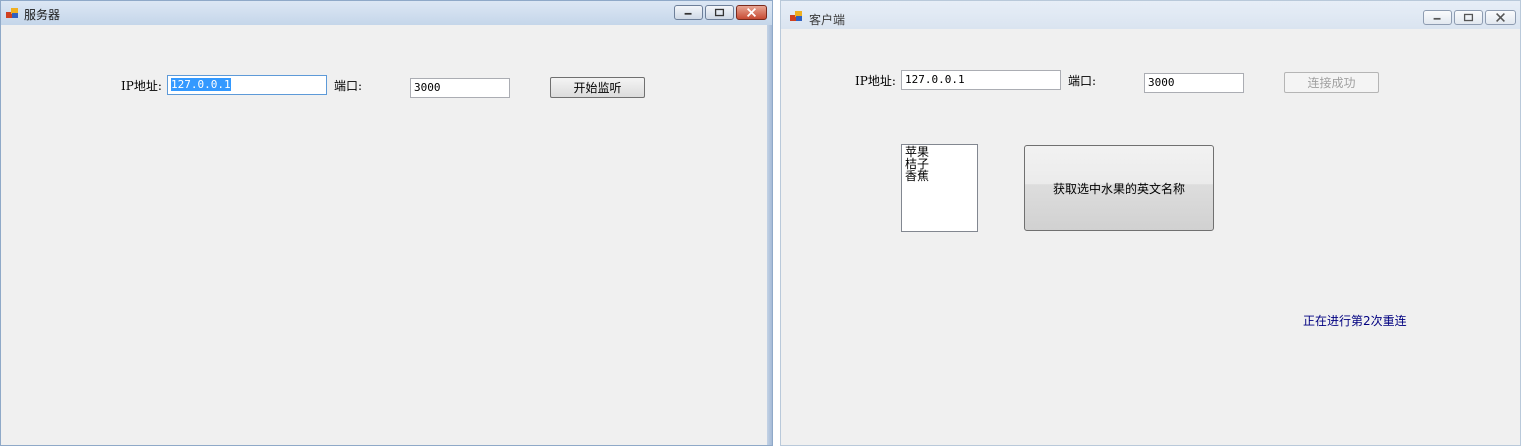 This screenshot has height=446, width=1521. I want to click on client-titlebar: 客户端, so click(1150, 15).